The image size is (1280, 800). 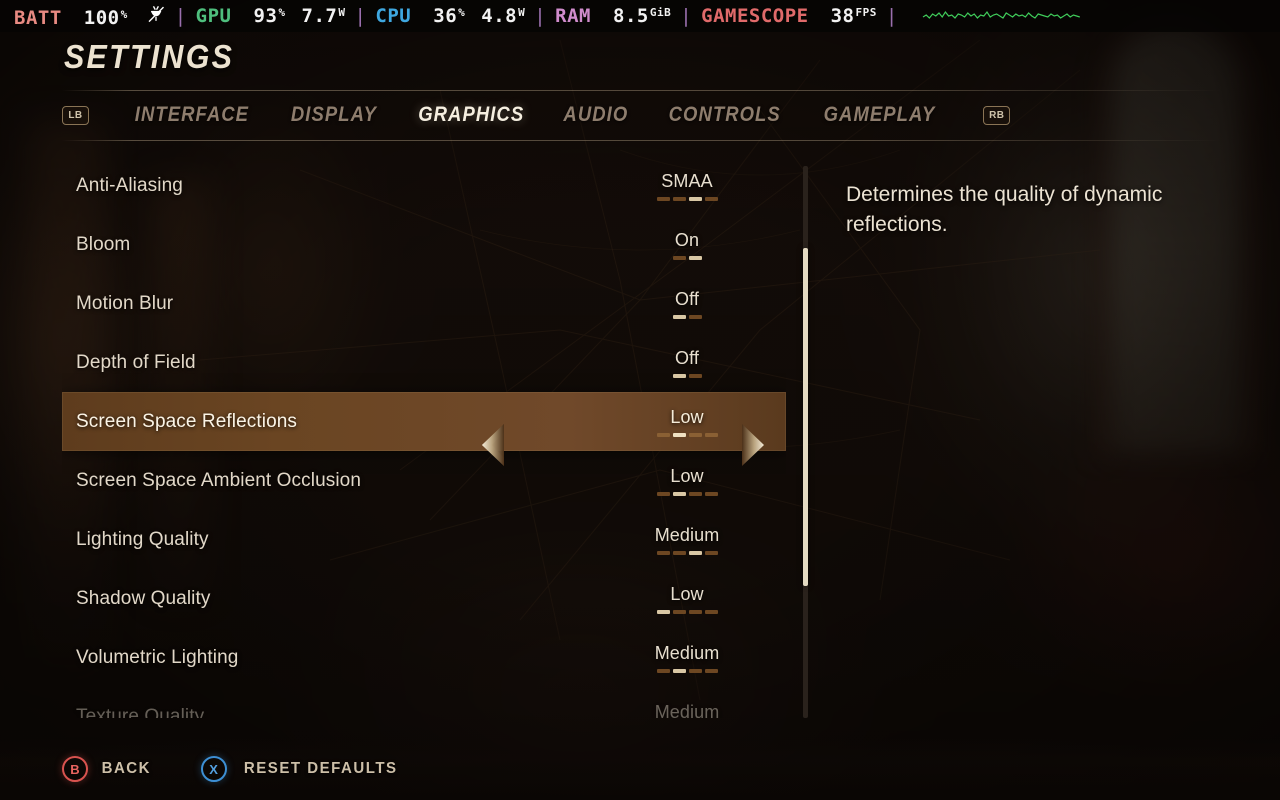 What do you see at coordinates (573, 16) in the screenshot?
I see `perf-metric-label: RAM` at bounding box center [573, 16].